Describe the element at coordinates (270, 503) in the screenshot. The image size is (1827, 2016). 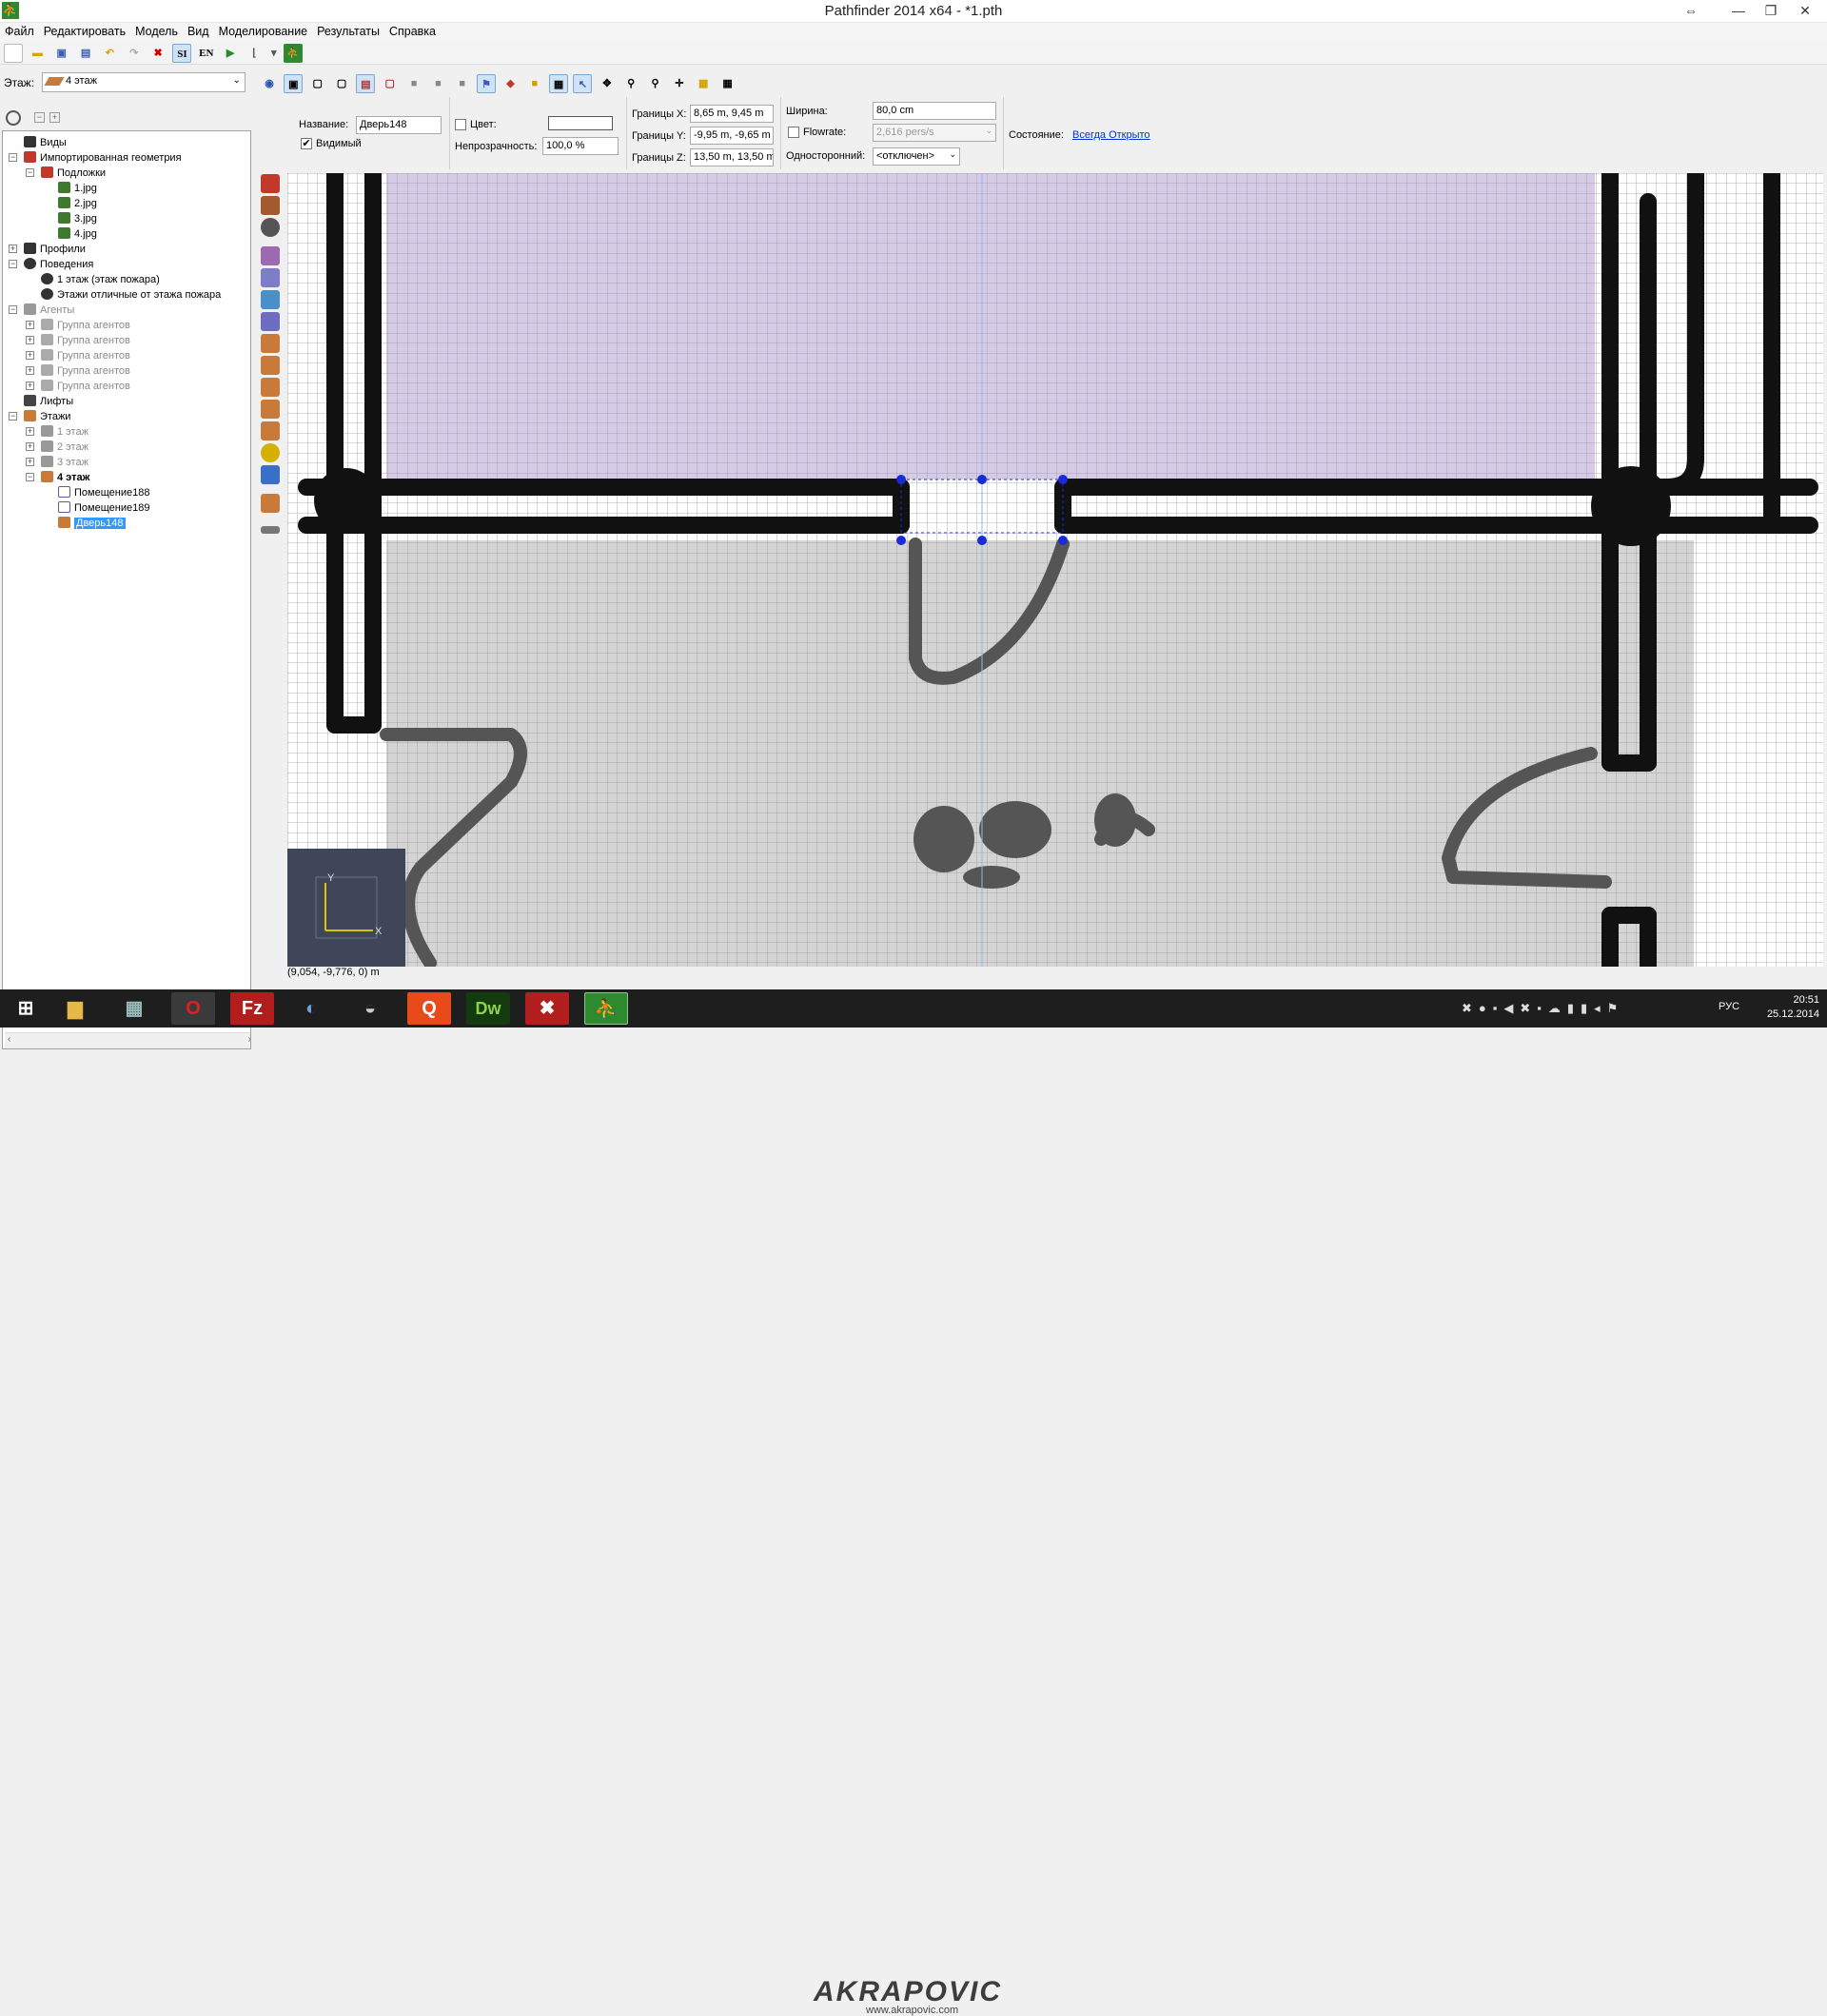
I see `extract-tool-icon` at that location.